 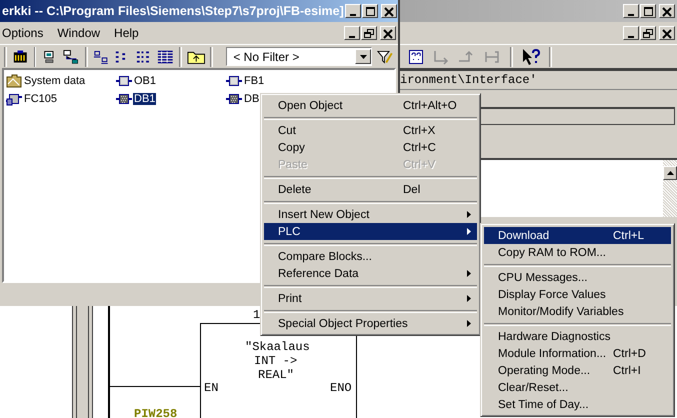 I want to click on menu-item: Display Force Values, so click(x=577, y=294).